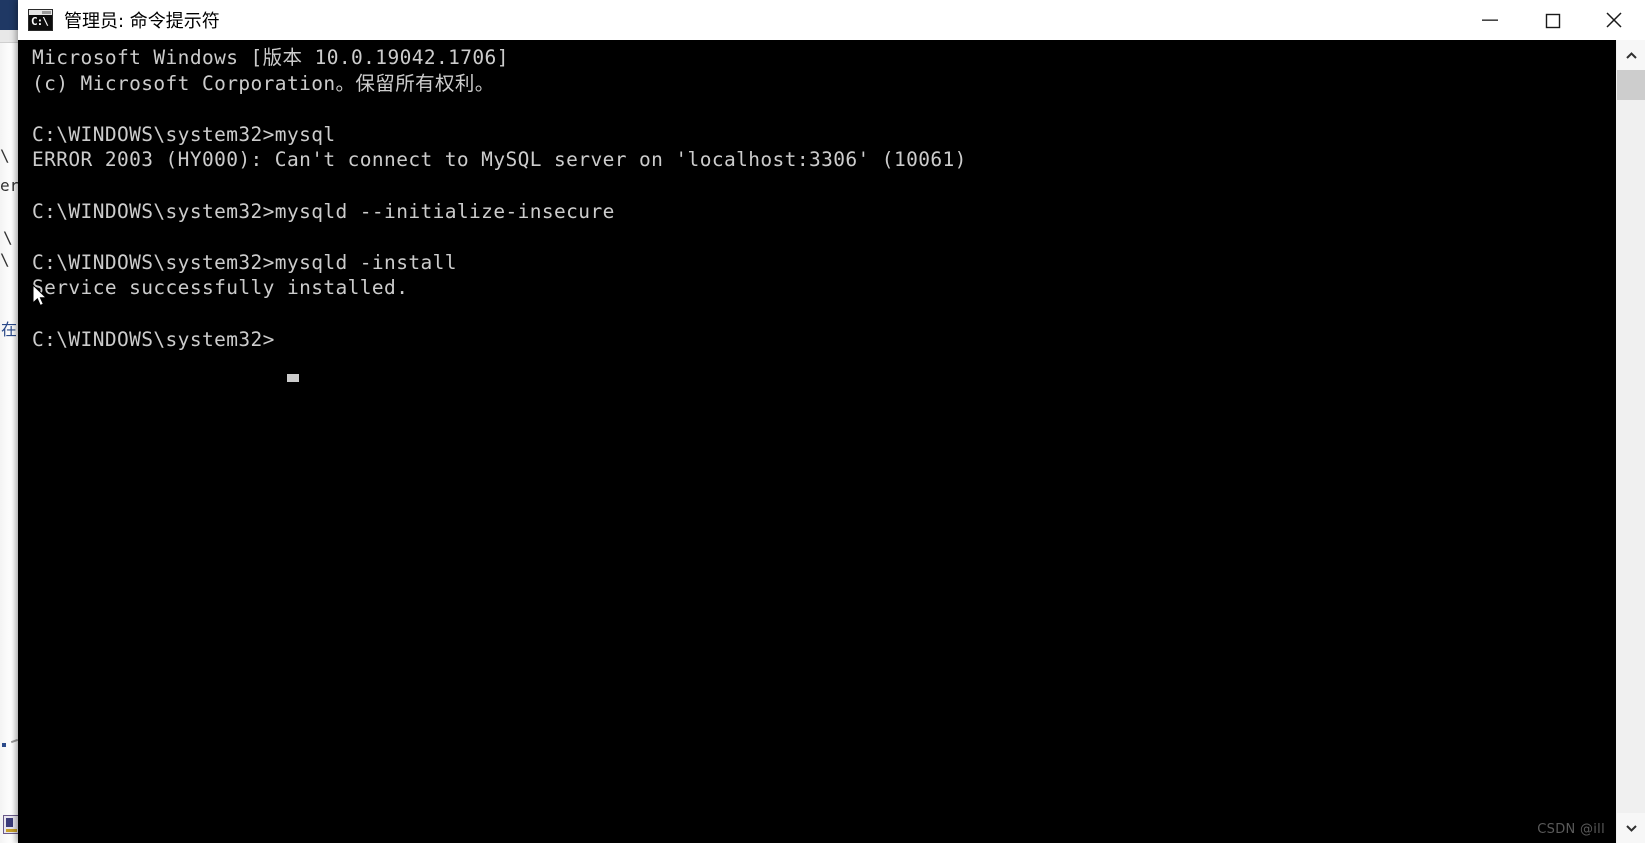 The height and width of the screenshot is (843, 1645). I want to click on close-icon, so click(1614, 20).